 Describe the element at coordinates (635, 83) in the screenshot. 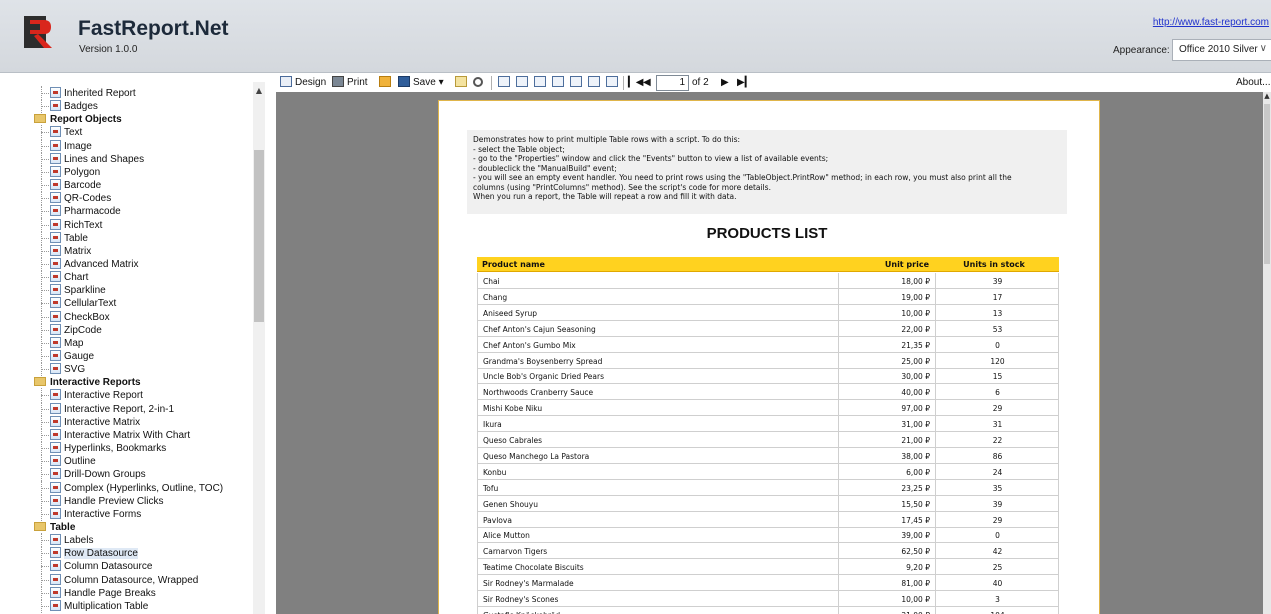

I see `first-page-button: ▎◀` at that location.